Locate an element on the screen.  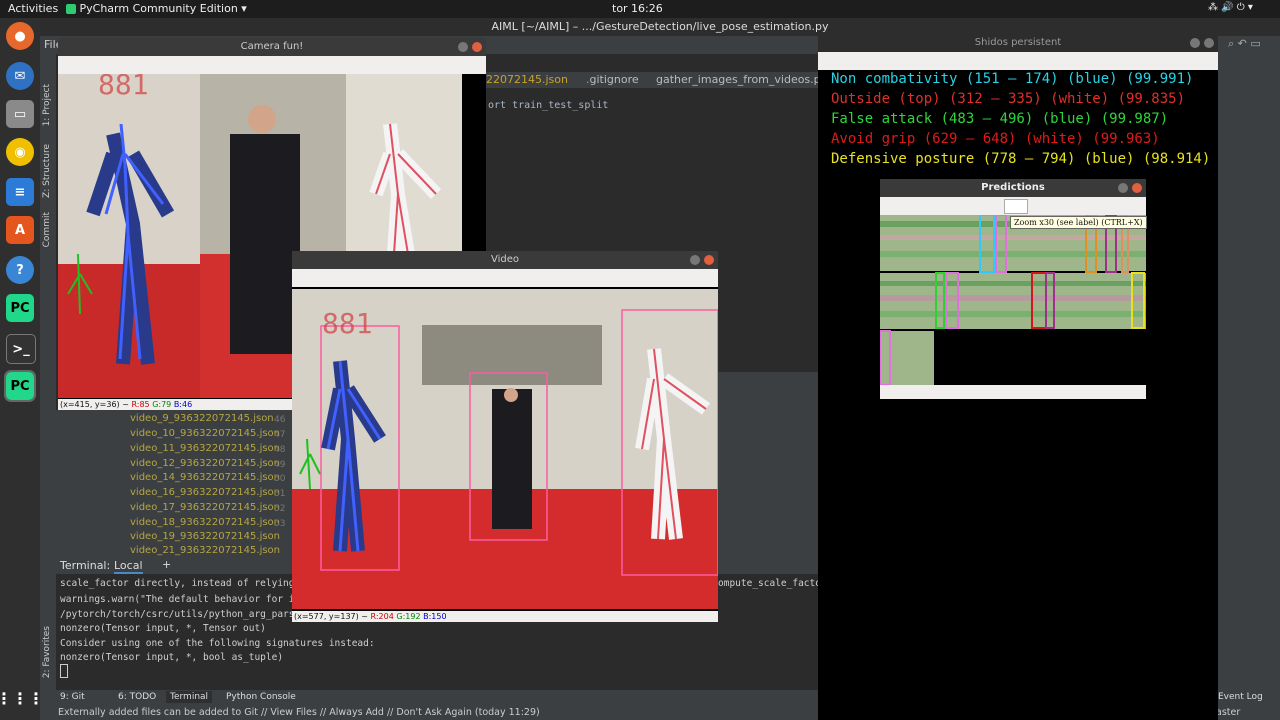
list-item: video_12_936322072145.json is located at coordinates (205, 463).